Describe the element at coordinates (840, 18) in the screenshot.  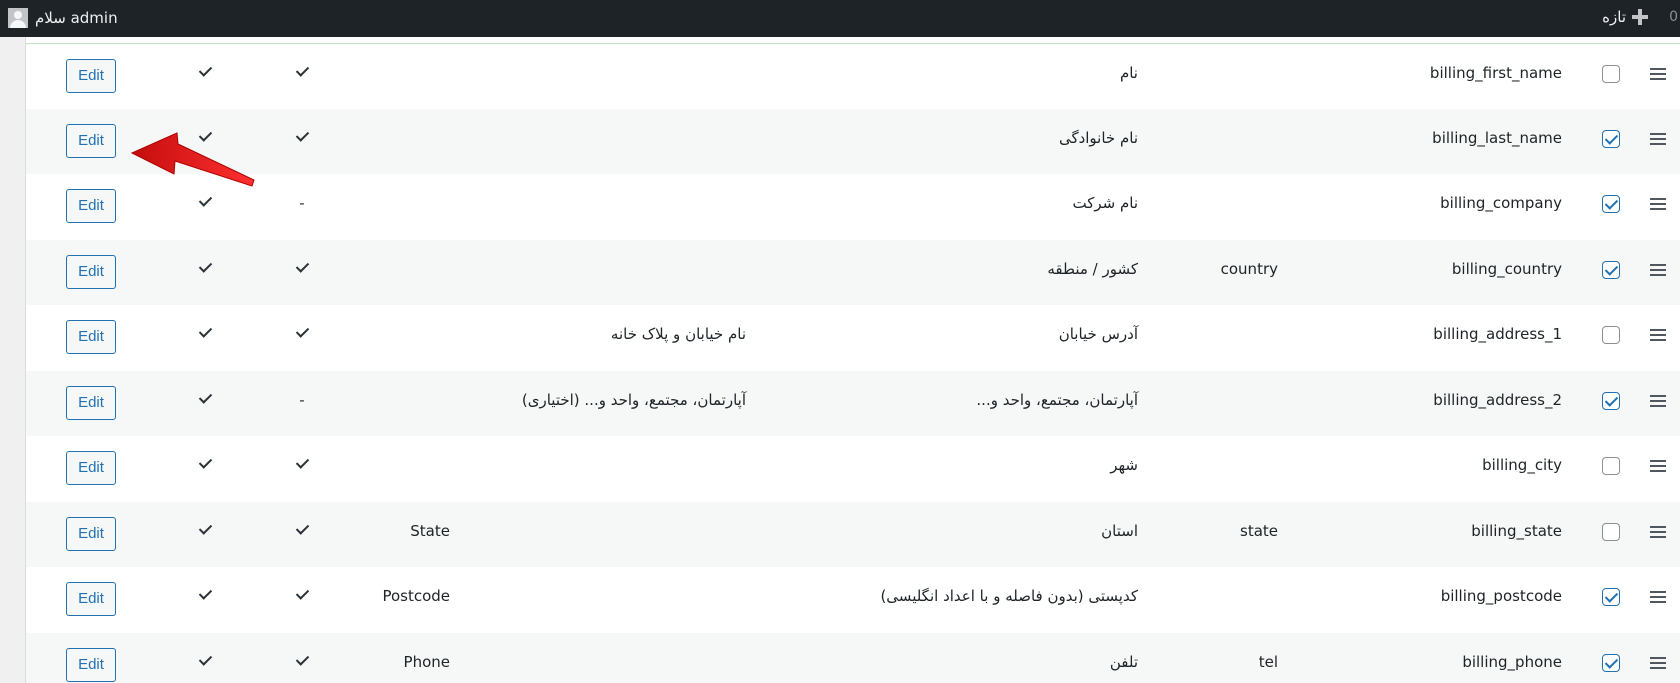
I see `admin-bar: سلام admin تازه 0` at that location.